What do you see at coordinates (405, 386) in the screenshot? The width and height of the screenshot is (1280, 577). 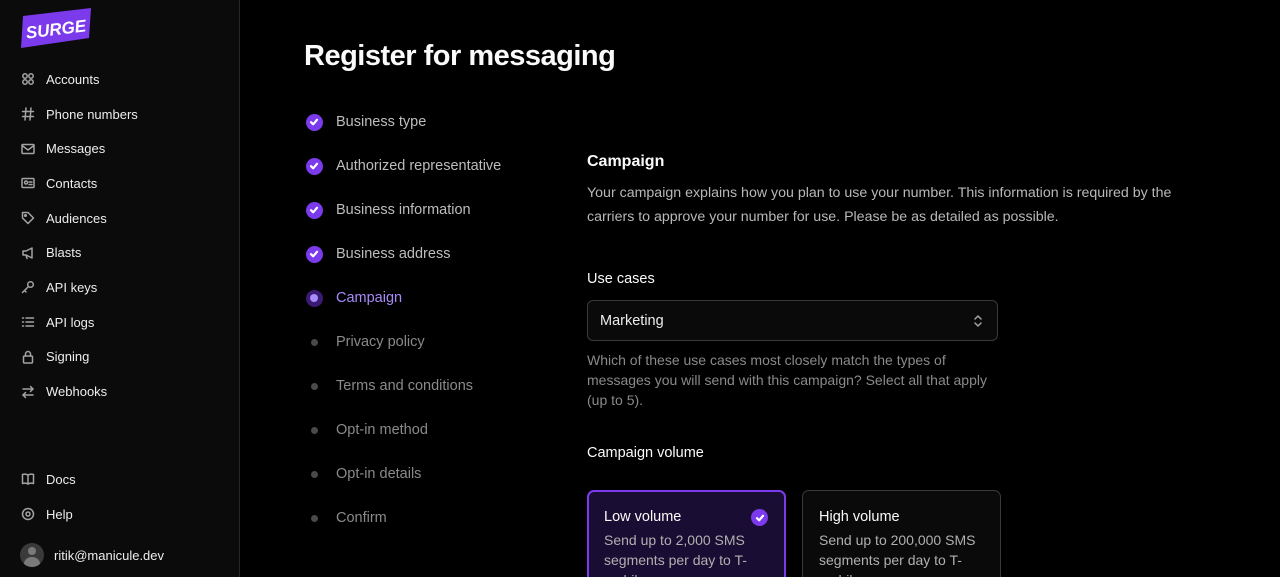 I see `step-label: Terms and conditions` at bounding box center [405, 386].